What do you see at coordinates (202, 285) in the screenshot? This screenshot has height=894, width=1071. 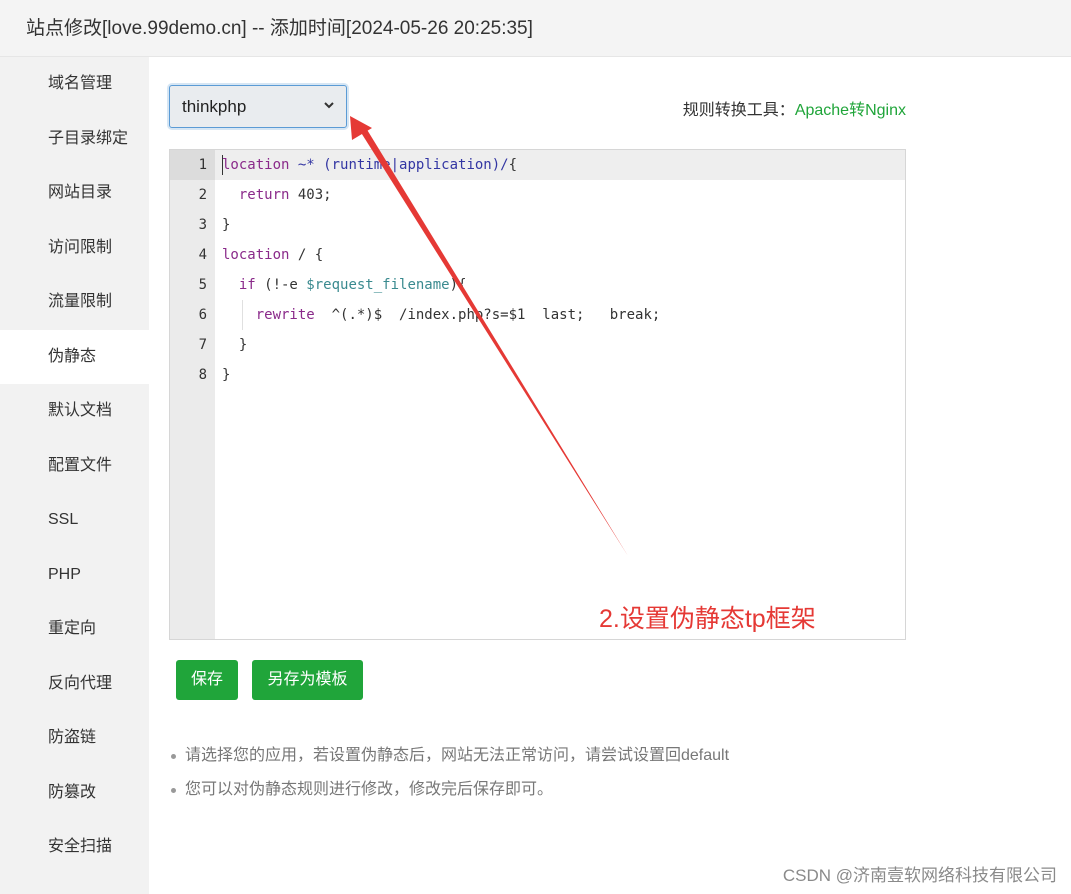 I see `line-number: 5` at bounding box center [202, 285].